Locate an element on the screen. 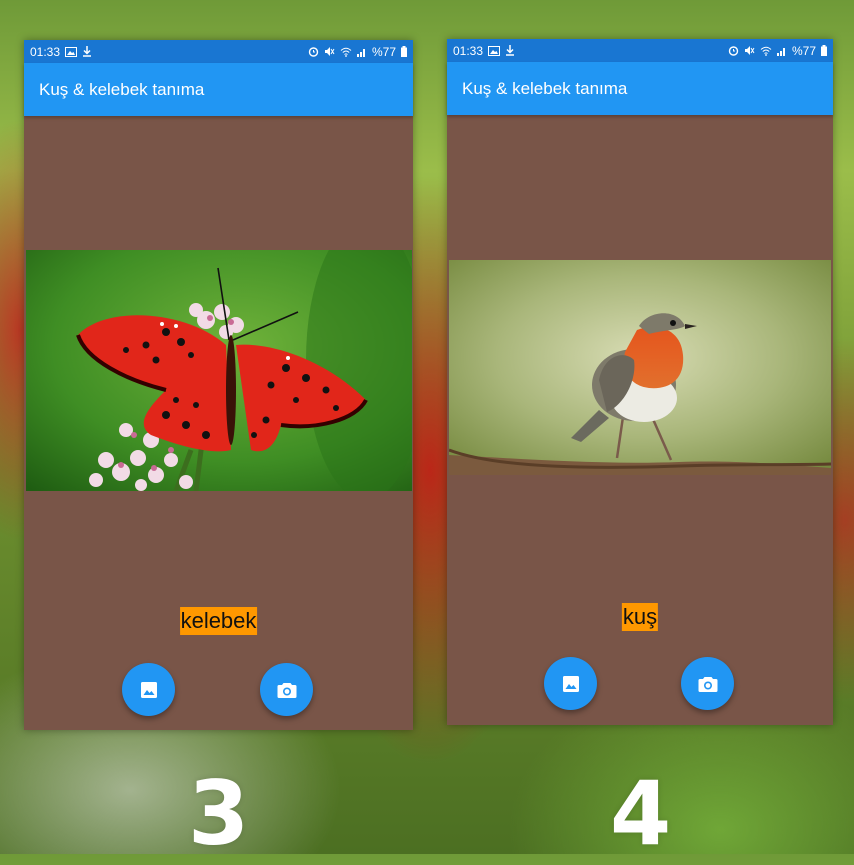 This screenshot has height=865, width=854. step-number: 4 is located at coordinates (641, 813).